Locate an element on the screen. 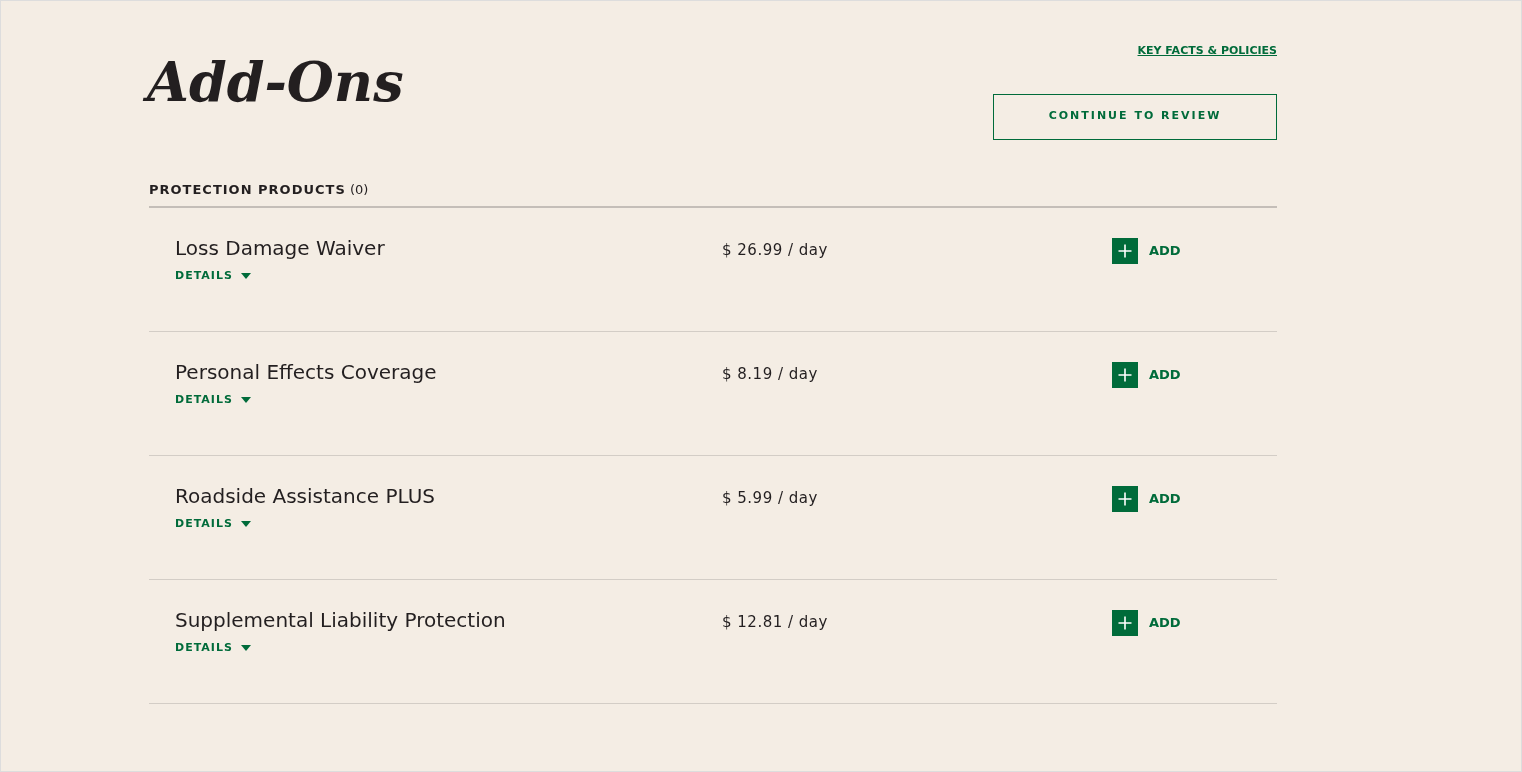 The width and height of the screenshot is (1522, 772). product-price: $ 5.99 / day is located at coordinates (770, 498).